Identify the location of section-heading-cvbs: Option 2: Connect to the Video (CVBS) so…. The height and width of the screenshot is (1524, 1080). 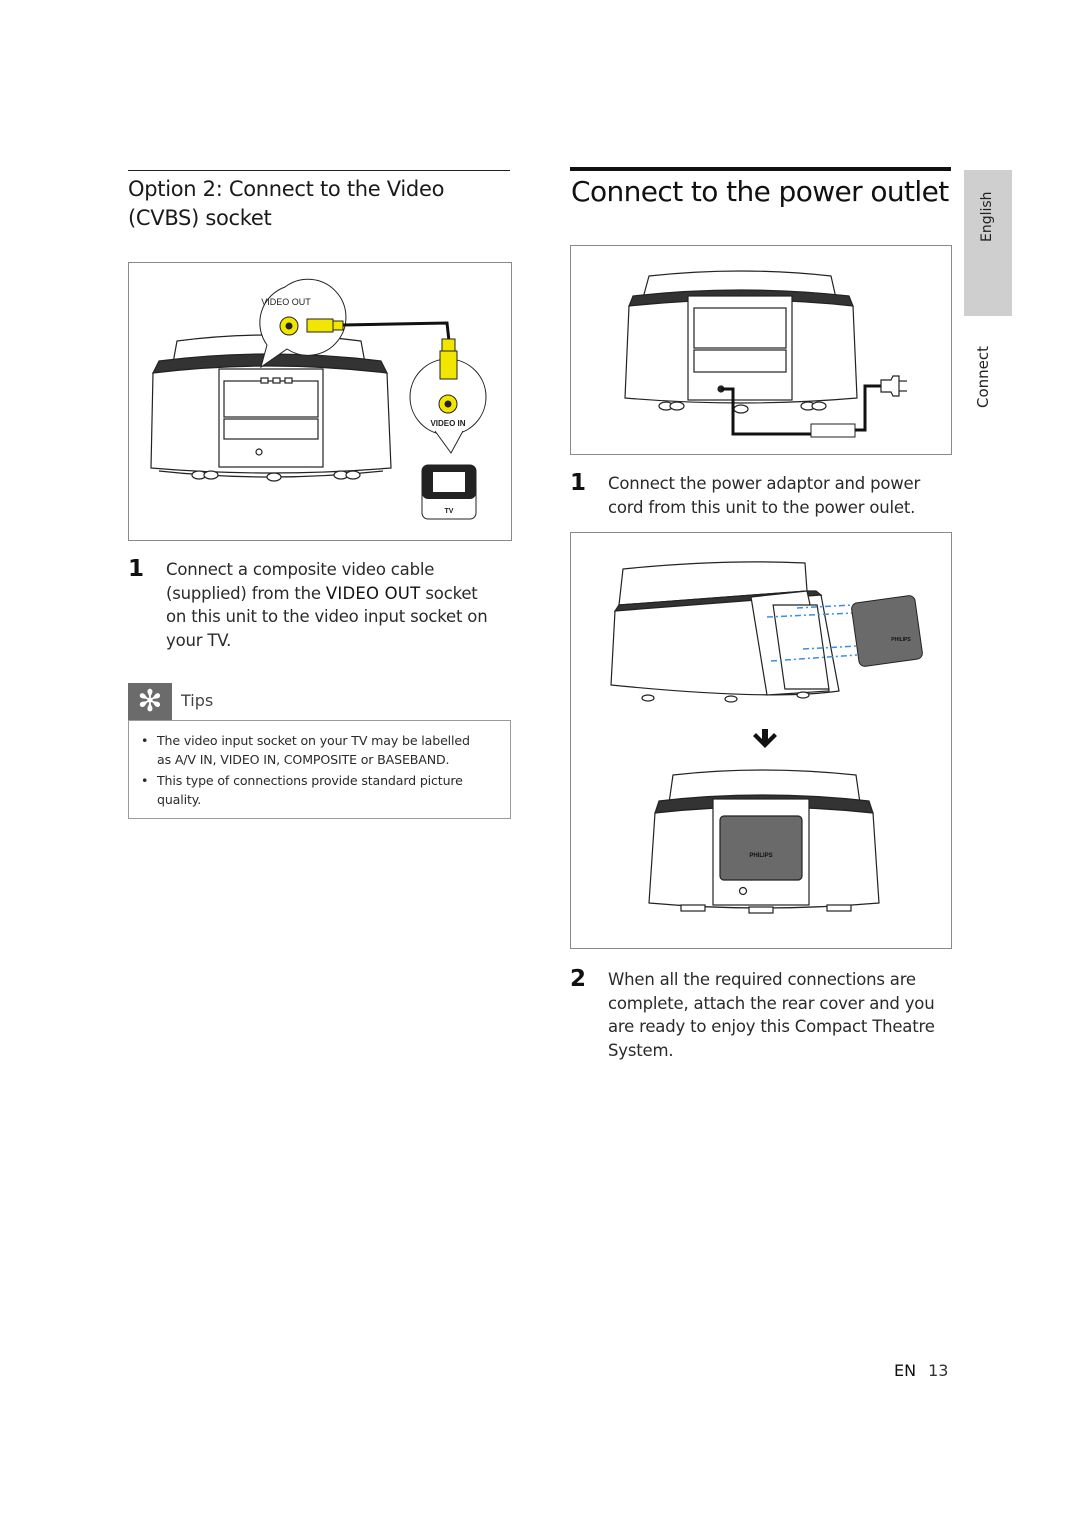
(286, 203).